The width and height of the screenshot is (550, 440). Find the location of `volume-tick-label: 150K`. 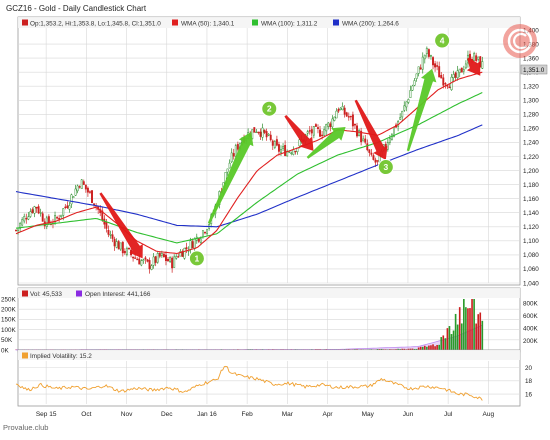

volume-tick-label: 150K is located at coordinates (9, 320).